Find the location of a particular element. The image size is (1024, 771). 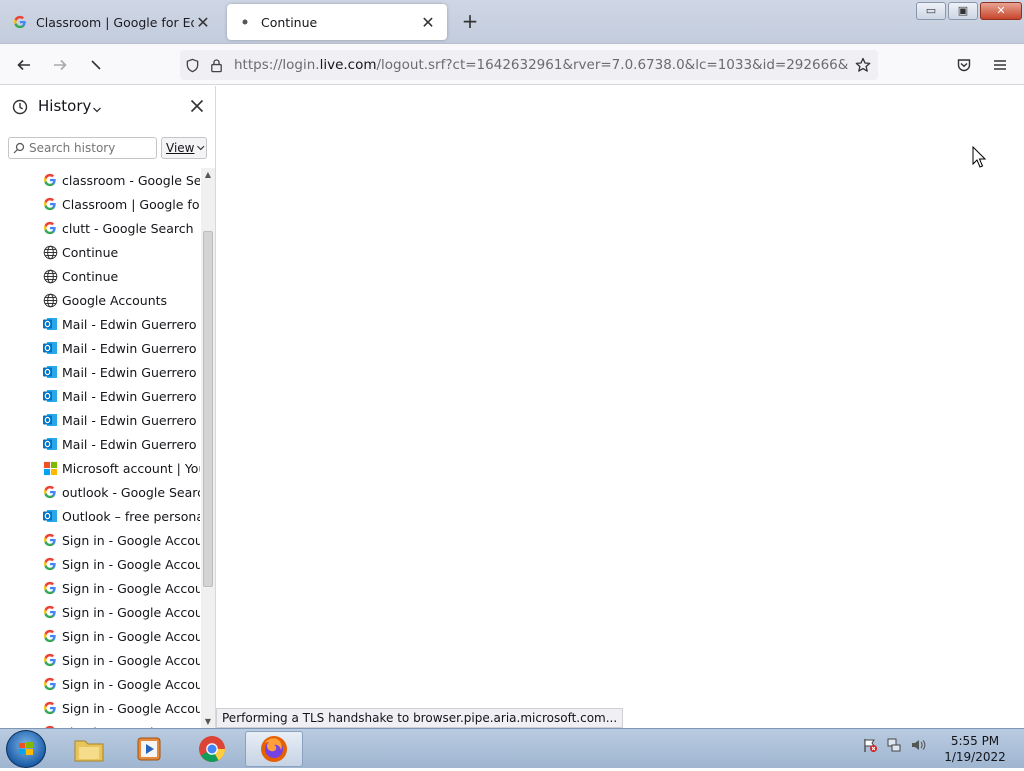

window-controls: ▭ ▣ ✕ is located at coordinates (969, 11).